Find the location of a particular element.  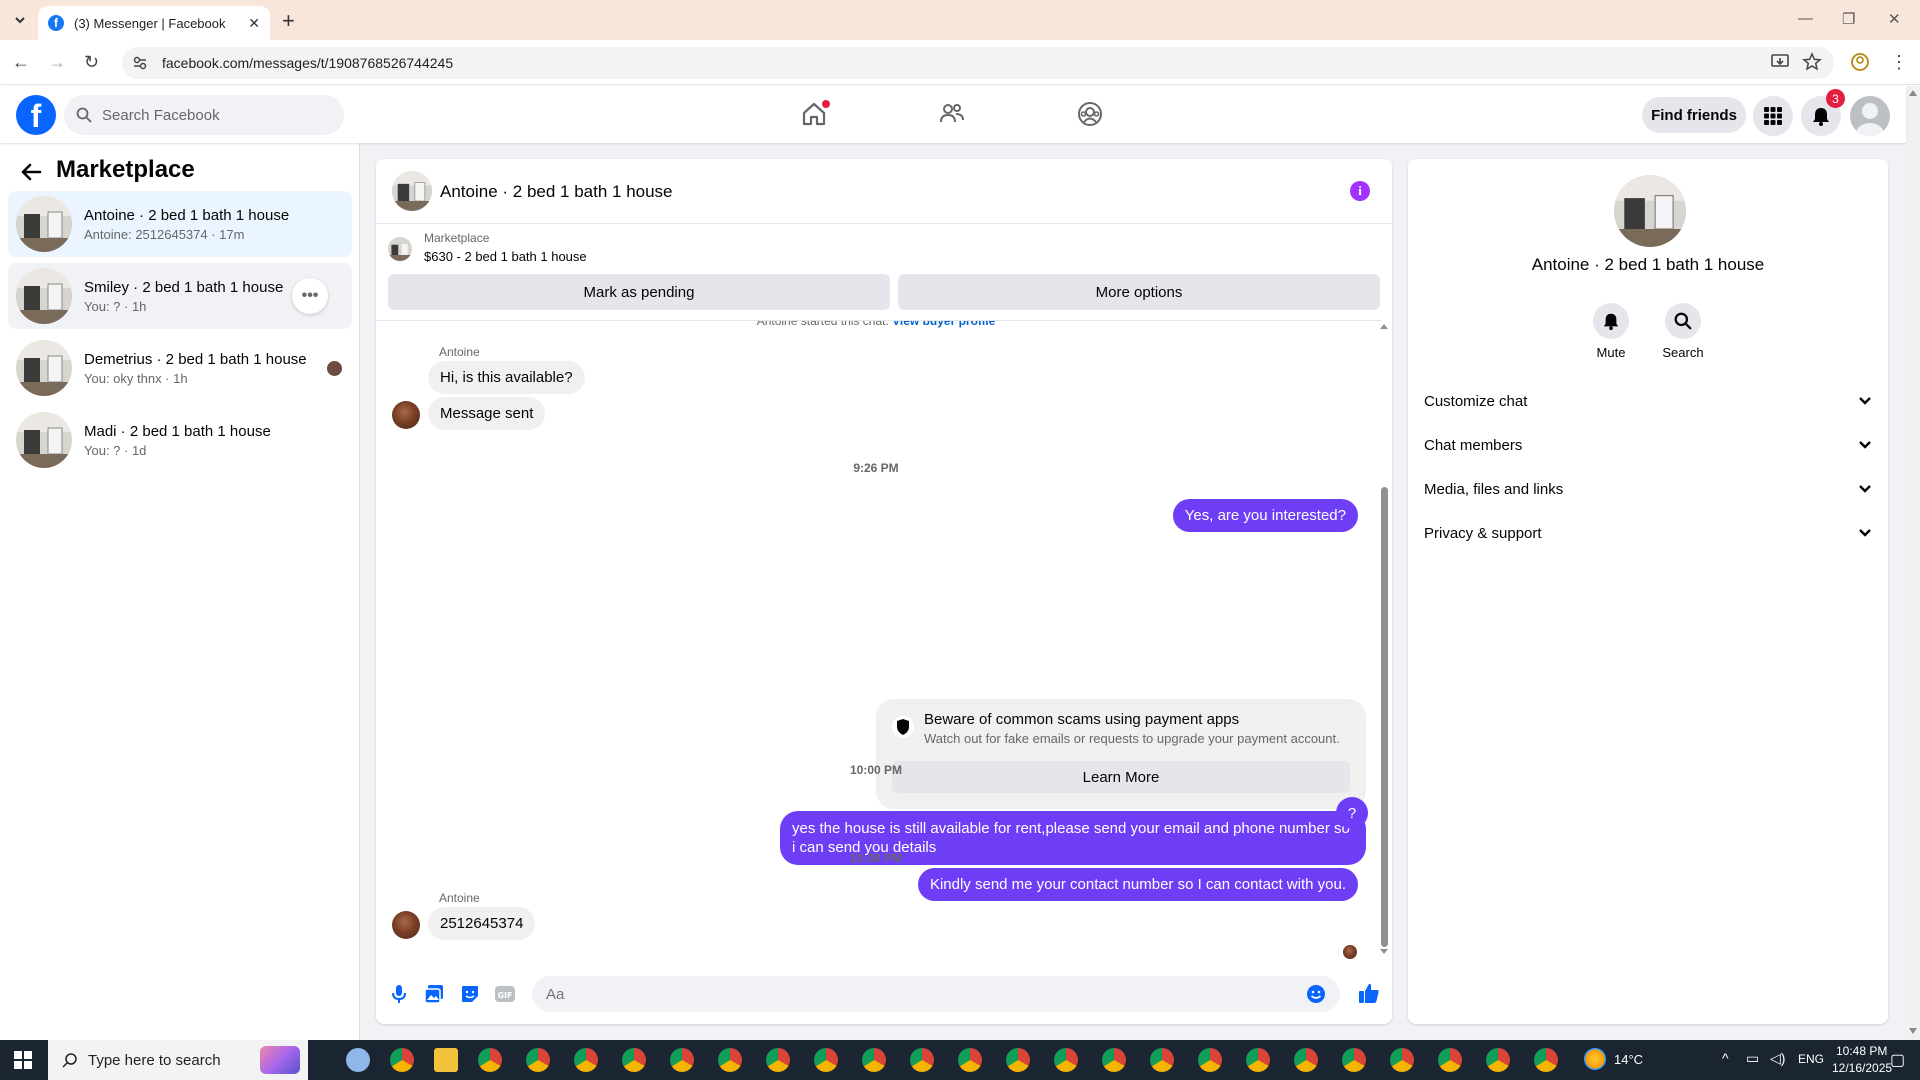

browser-menu-icon: ⋮ is located at coordinates (1899, 62).